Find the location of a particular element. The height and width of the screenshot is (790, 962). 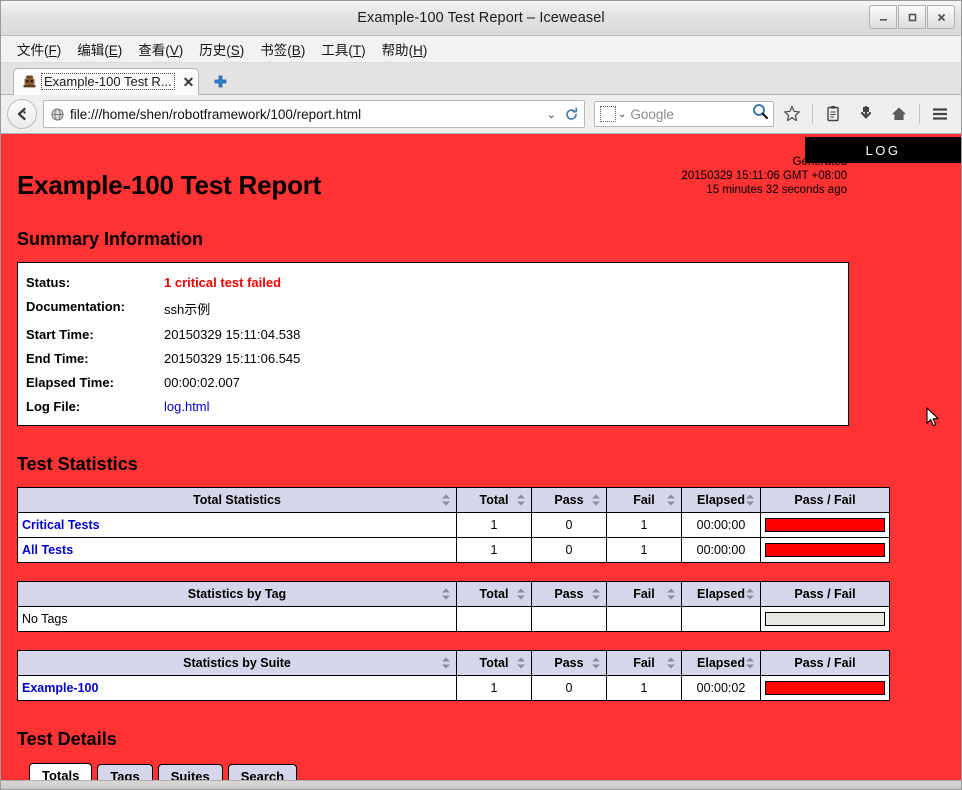

col-pass-label: Pass is located at coordinates (569, 663).